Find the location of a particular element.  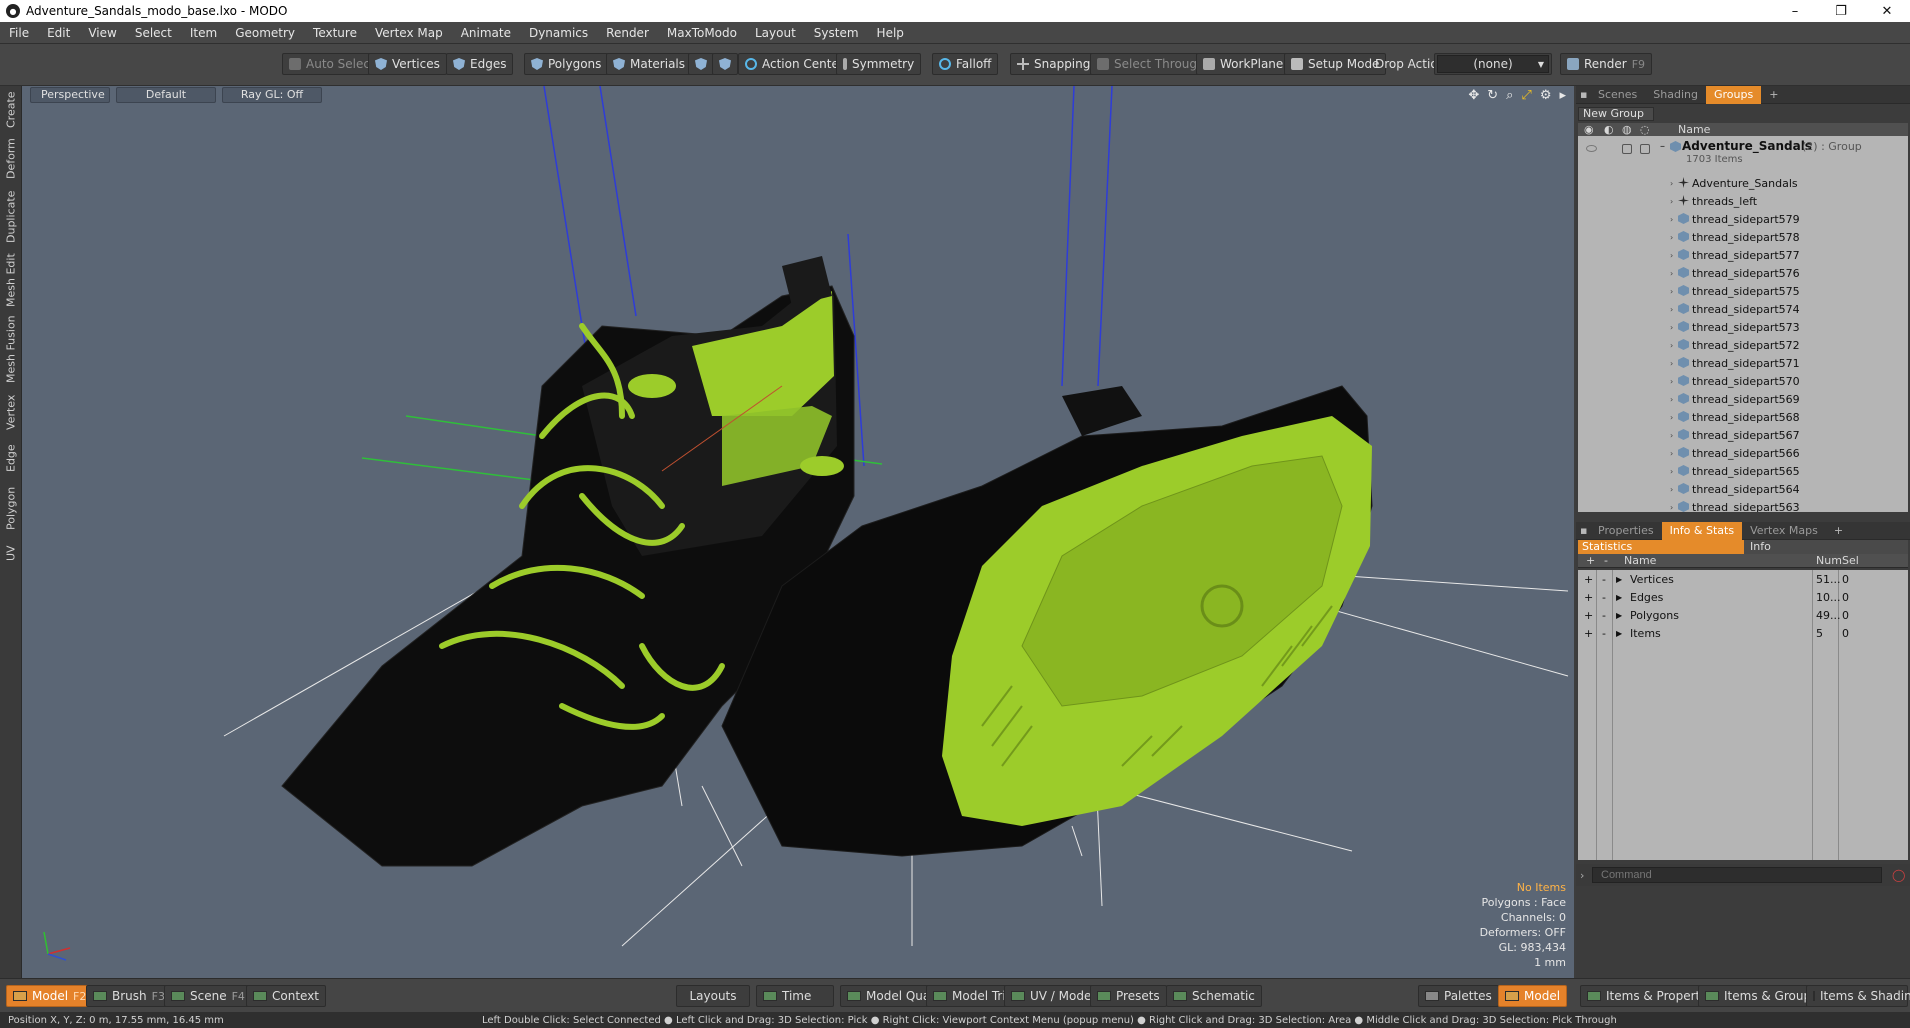

group-item-row: › thread_sidepart564 is located at coordinates (1743, 489).